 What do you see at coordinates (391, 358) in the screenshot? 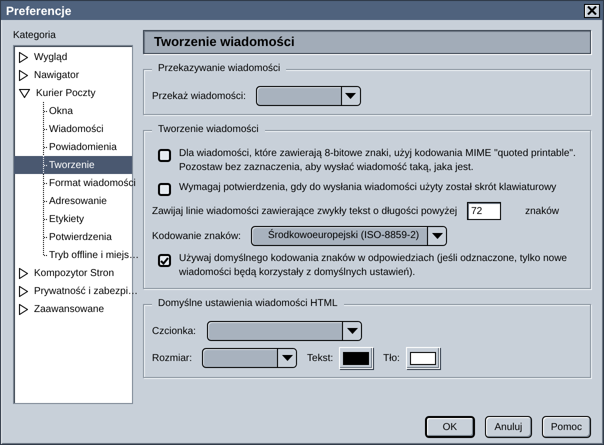
I see `field-label: Tło:` at bounding box center [391, 358].